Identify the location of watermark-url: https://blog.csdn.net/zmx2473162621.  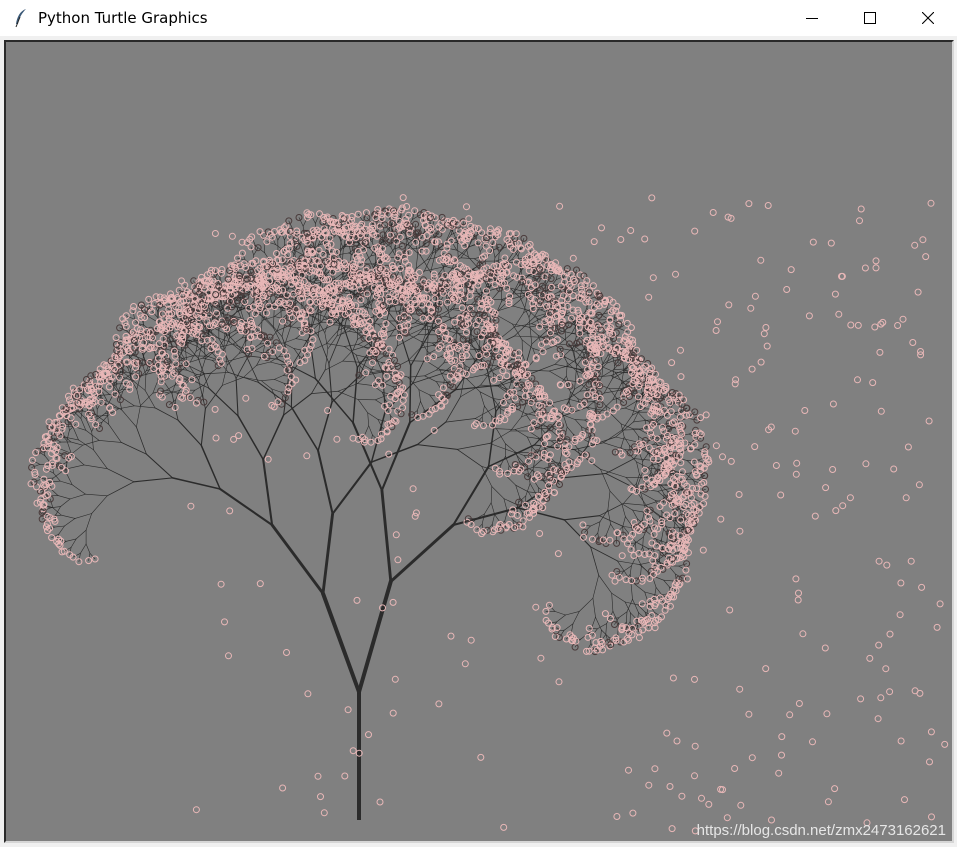
(821, 830).